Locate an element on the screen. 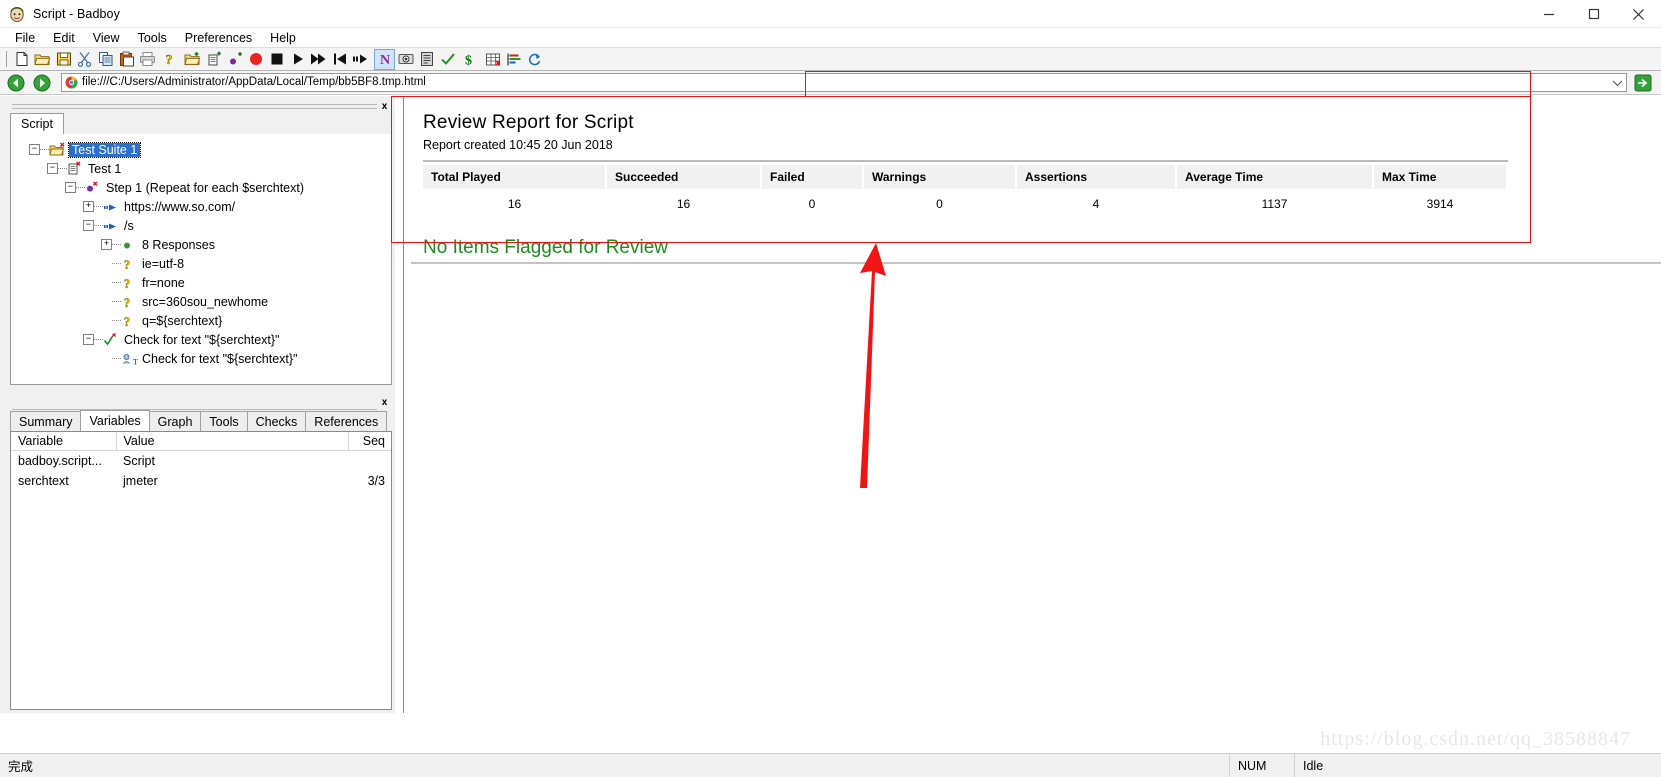 The height and width of the screenshot is (777, 1661). new-icon is located at coordinates (21, 59).